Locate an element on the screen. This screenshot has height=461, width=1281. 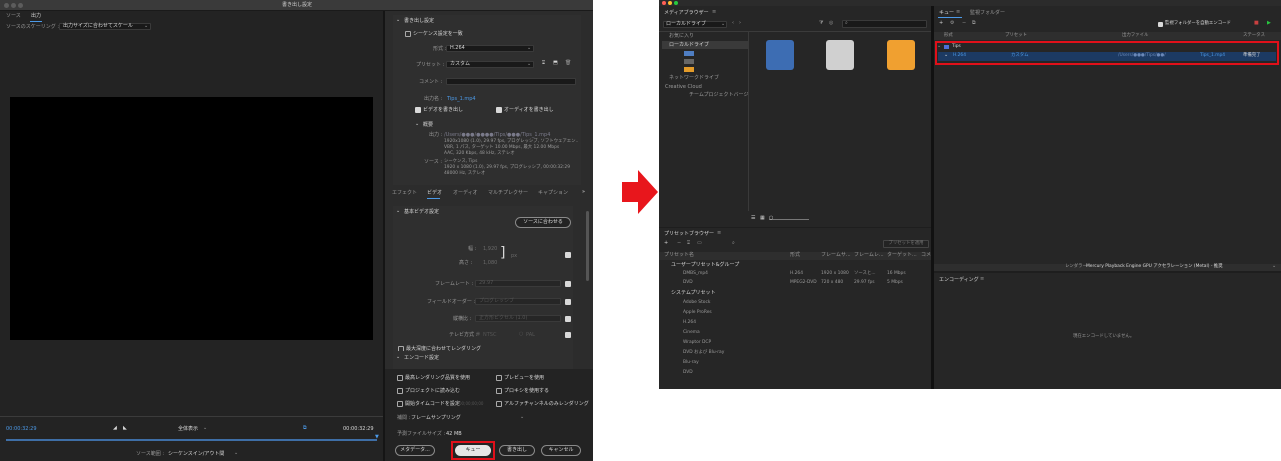
timeline-scrubber is located at coordinates (191, 440).